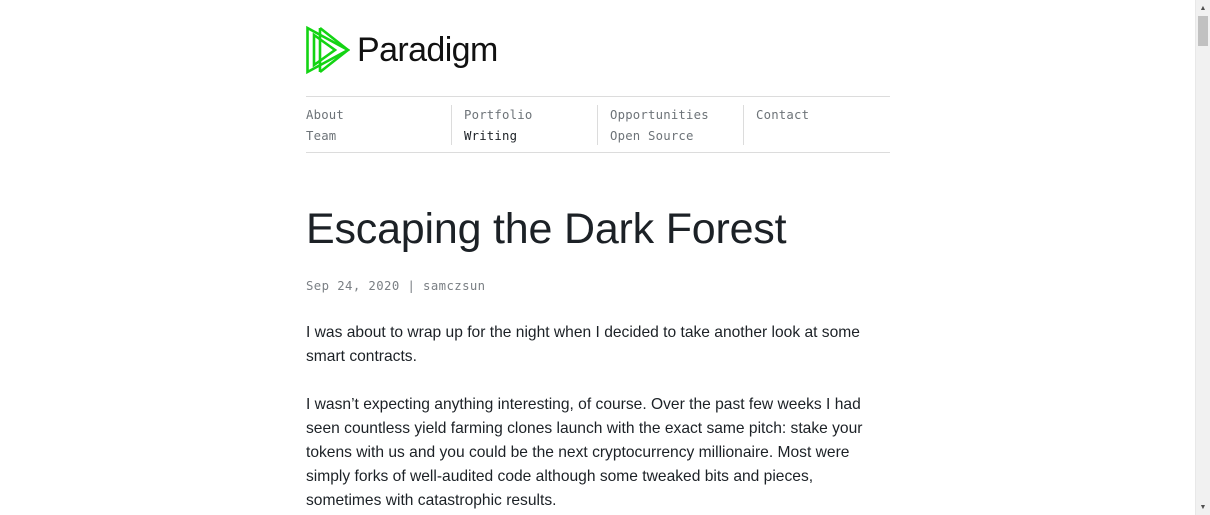  Describe the element at coordinates (1202, 257) in the screenshot. I see `vertical-scrollbar: ▲ ▼` at that location.